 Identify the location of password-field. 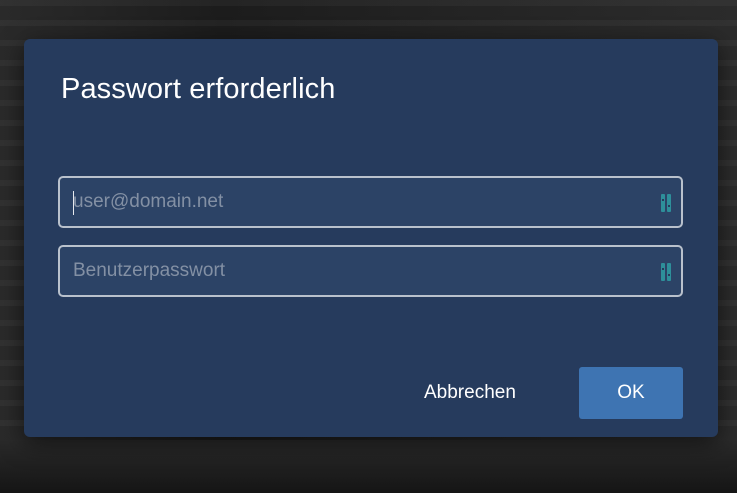
(370, 271).